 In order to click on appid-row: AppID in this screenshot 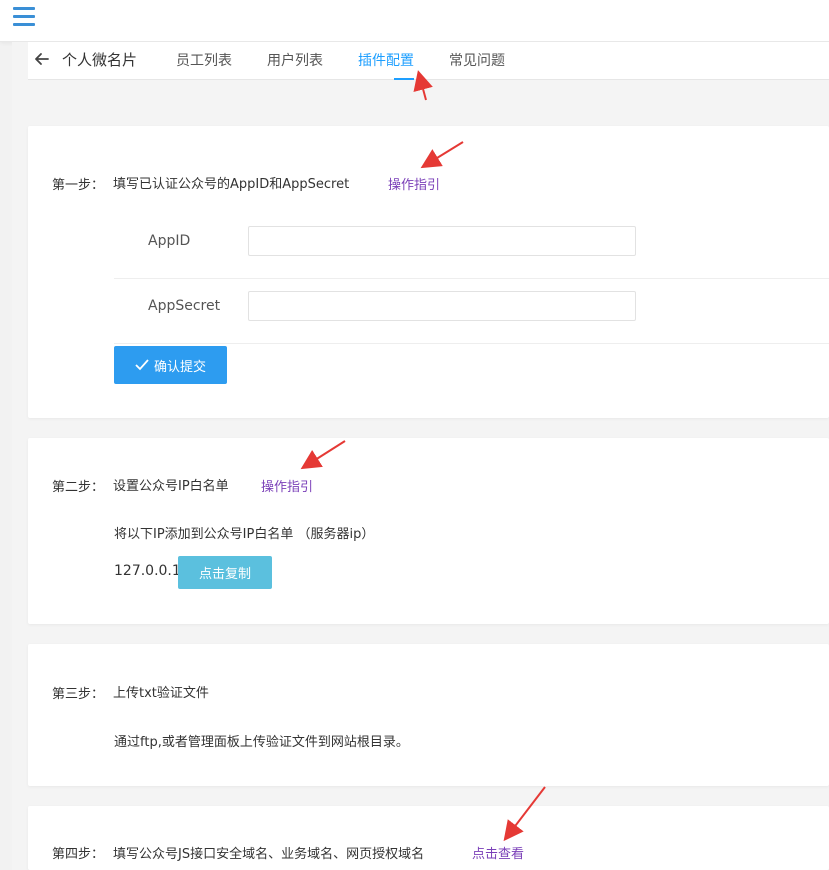, I will do `click(471, 247)`.